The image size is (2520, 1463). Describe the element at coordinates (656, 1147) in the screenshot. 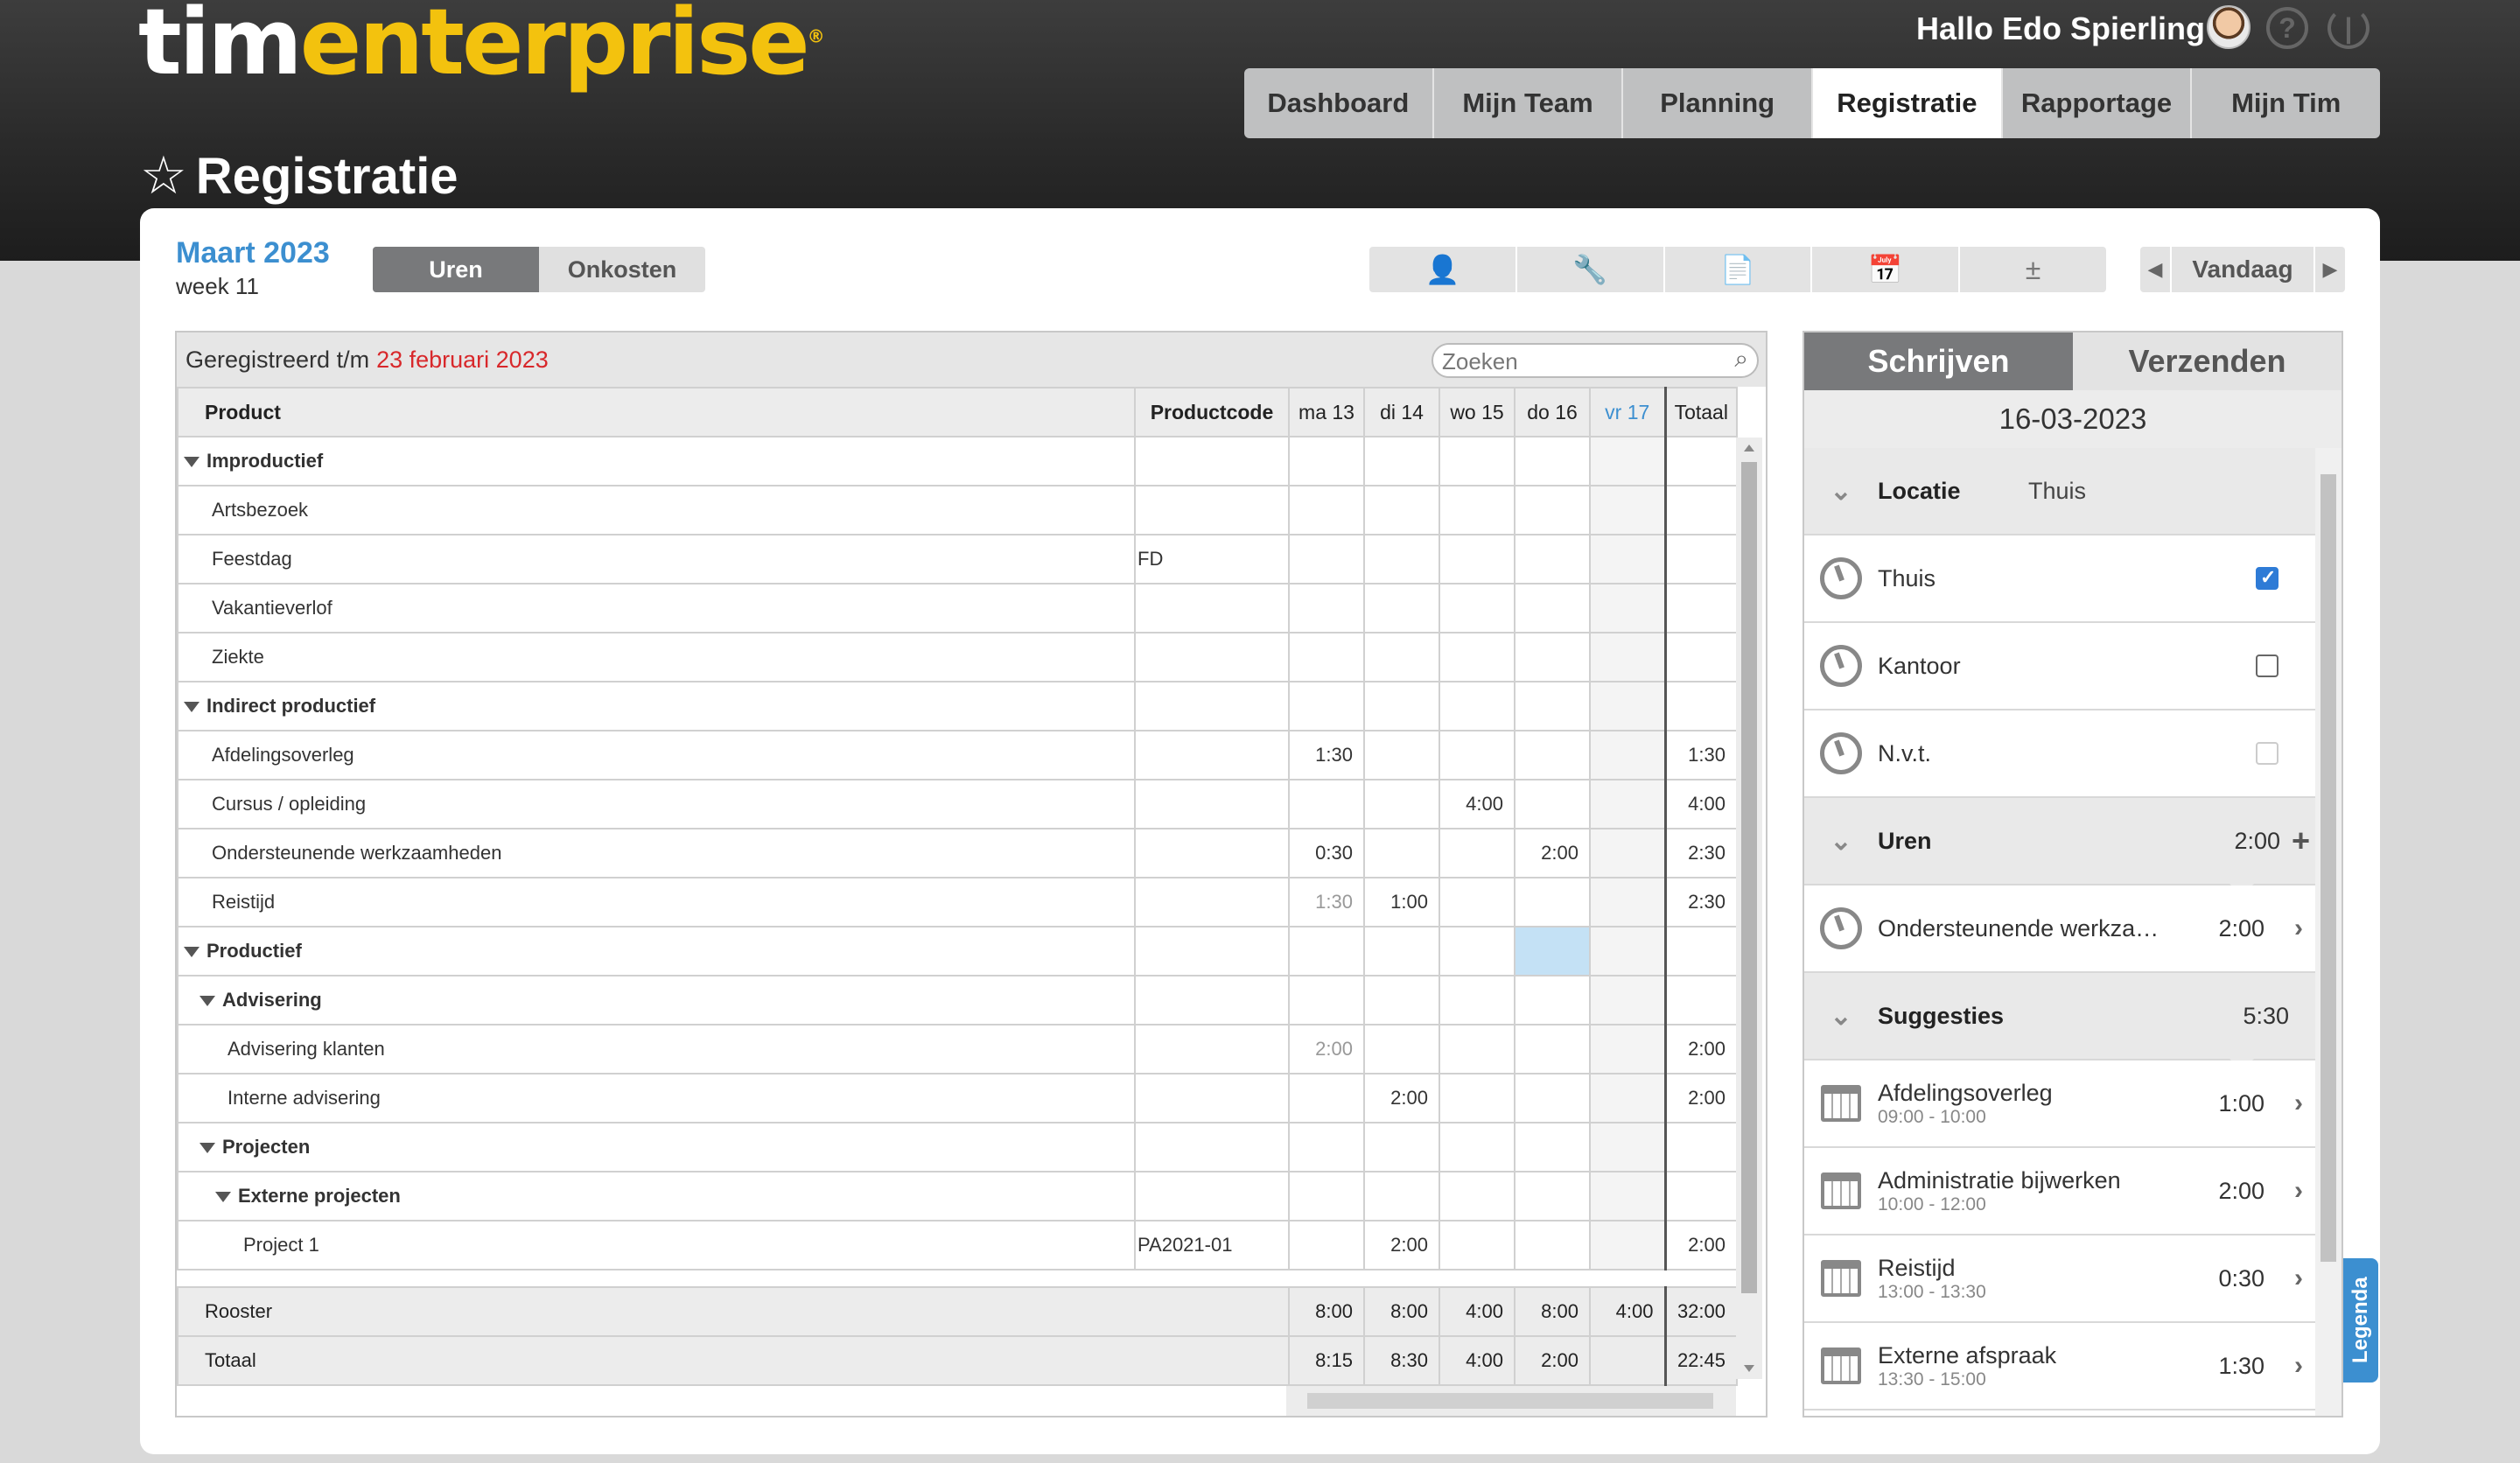

I see `group-label: Projecten` at that location.